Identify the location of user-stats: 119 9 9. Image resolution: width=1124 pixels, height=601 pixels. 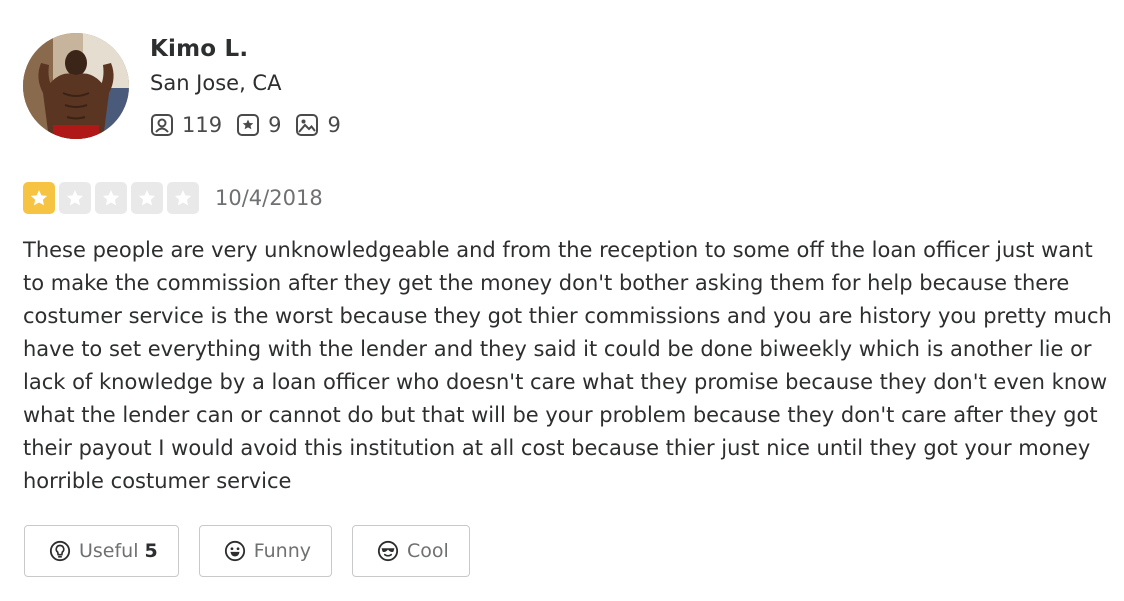
(245, 125).